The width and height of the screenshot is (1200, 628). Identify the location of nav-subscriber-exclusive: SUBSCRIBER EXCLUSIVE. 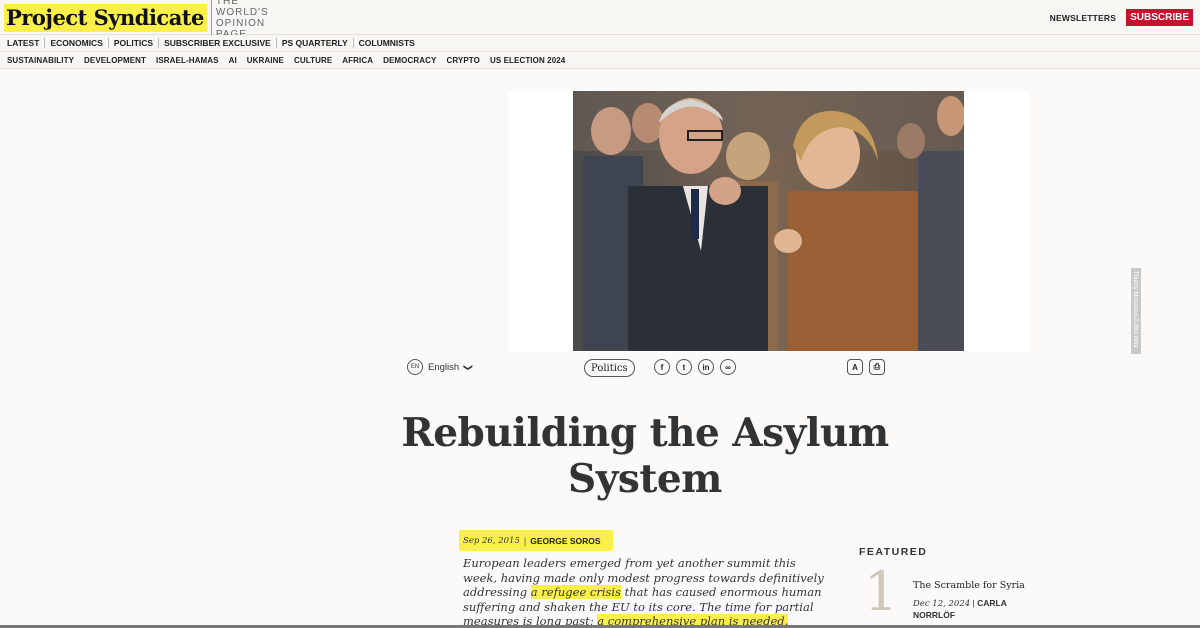
(218, 43).